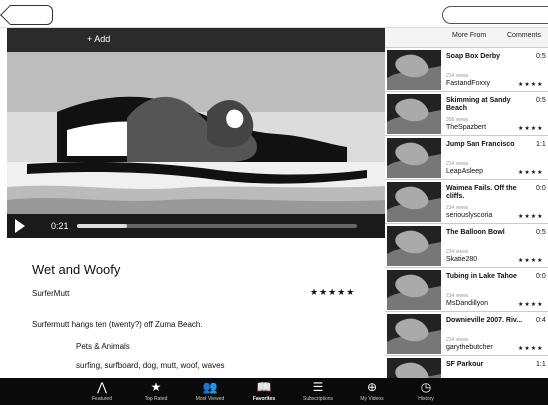 This screenshot has height=405, width=548. Describe the element at coordinates (318, 387) in the screenshot. I see `subscriptions-icon: ☰` at that location.